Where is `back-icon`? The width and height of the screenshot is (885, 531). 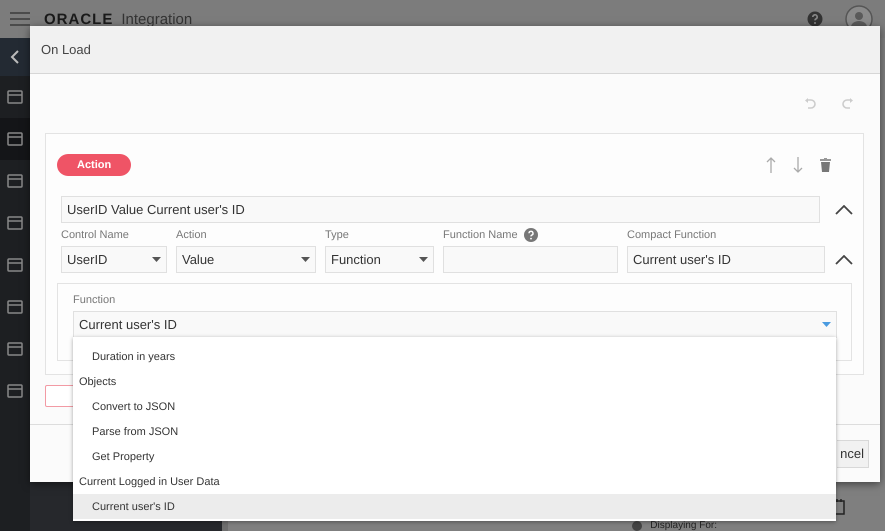
back-icon is located at coordinates (15, 57).